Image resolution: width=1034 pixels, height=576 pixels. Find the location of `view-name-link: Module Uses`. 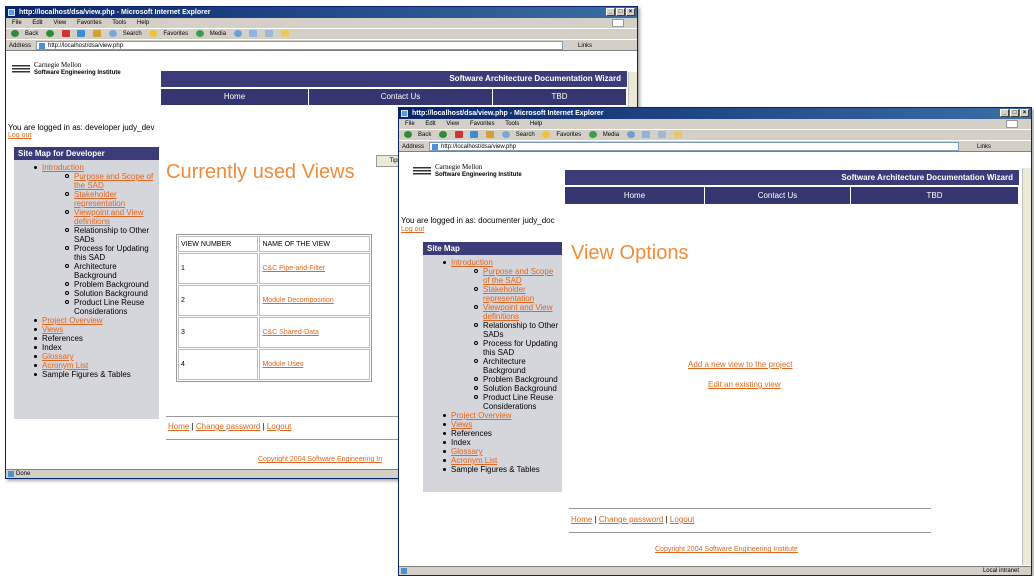

view-name-link: Module Uses is located at coordinates (314, 364).